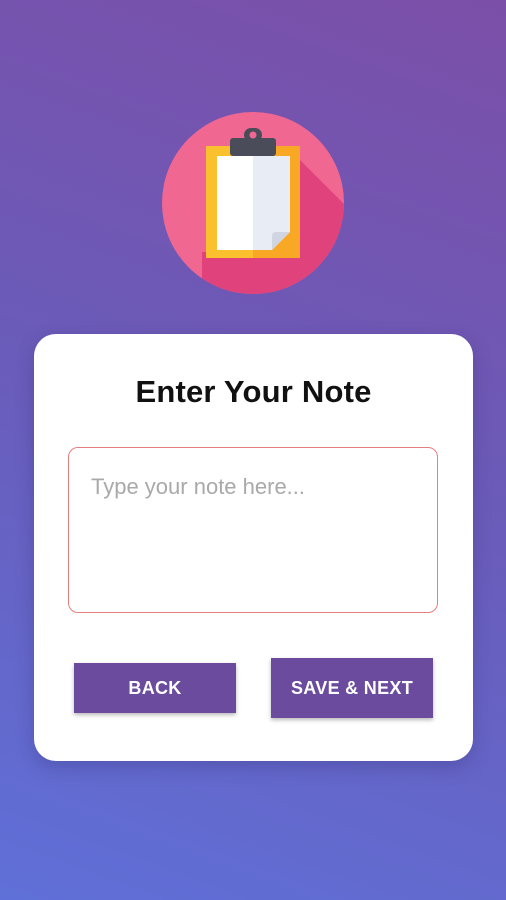 This screenshot has height=900, width=506. Describe the element at coordinates (253, 530) in the screenshot. I see `note-input` at that location.